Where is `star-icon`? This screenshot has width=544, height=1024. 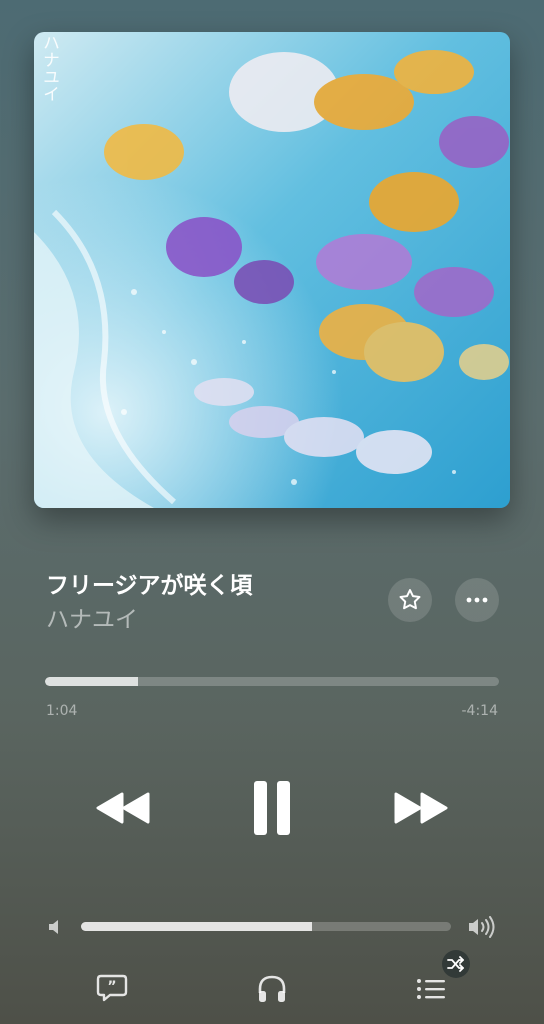 star-icon is located at coordinates (410, 599).